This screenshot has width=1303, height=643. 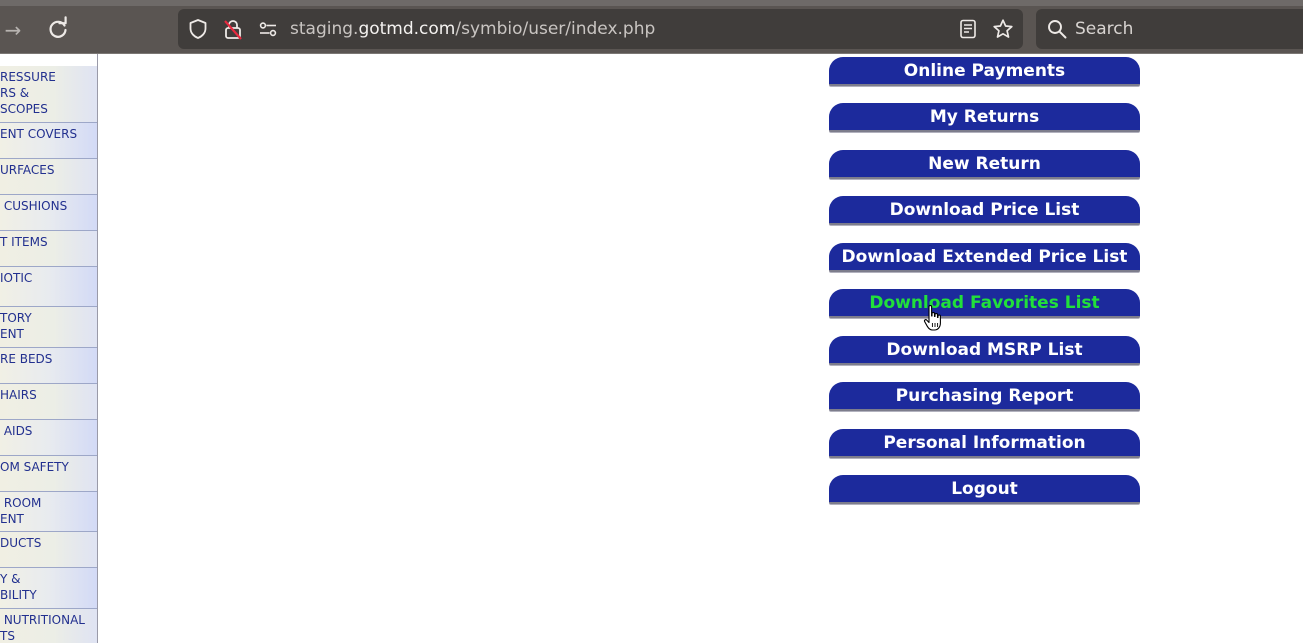 What do you see at coordinates (198, 29) in the screenshot?
I see `tracking-shield-icon` at bounding box center [198, 29].